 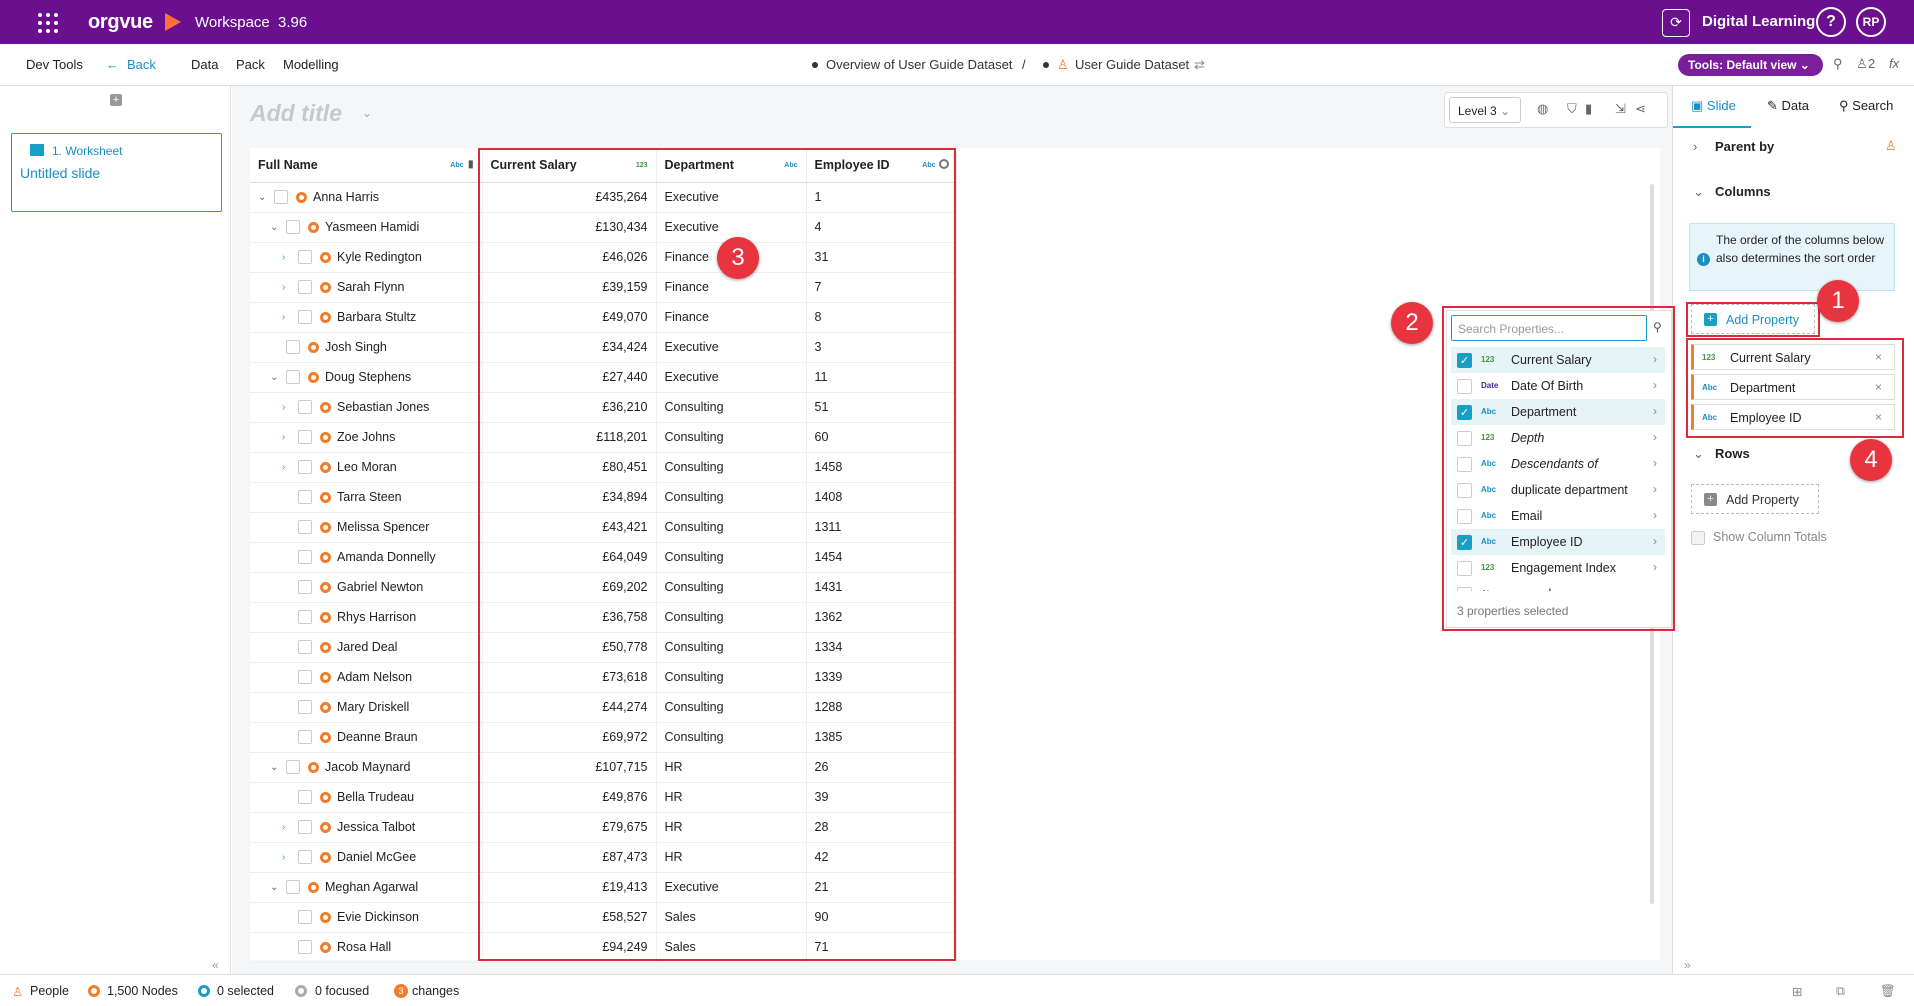 I want to click on checkbox, so click(x=1698, y=537).